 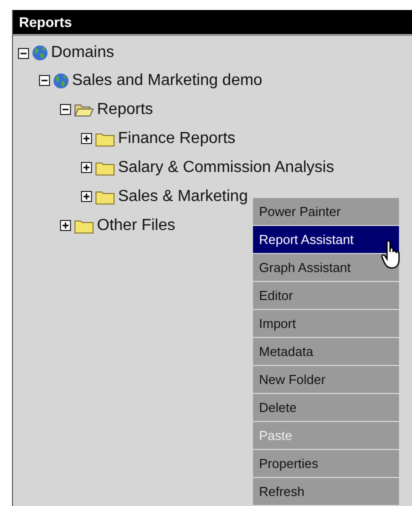 I want to click on open-folder-icon, so click(x=84, y=110).